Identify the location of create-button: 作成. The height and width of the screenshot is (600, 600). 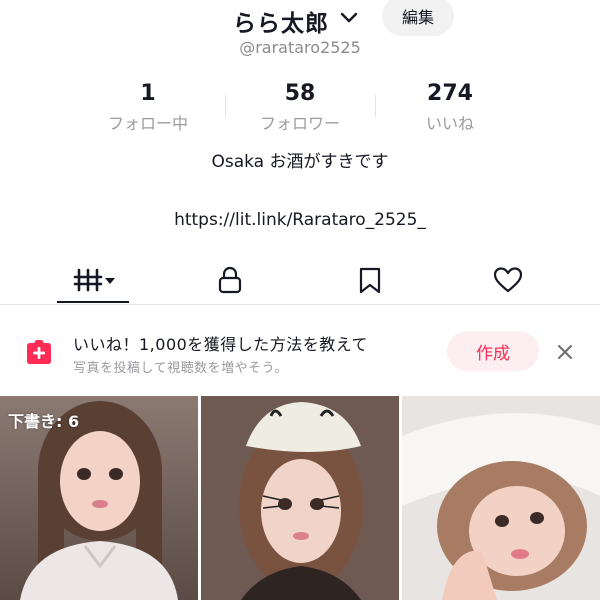
(493, 351).